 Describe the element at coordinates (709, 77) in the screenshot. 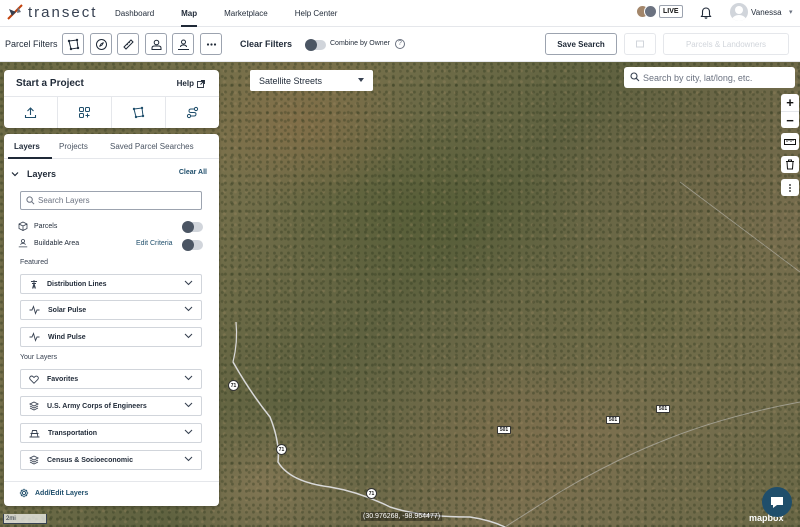

I see `map-search-input: Search by city, lat/long, etc.` at that location.